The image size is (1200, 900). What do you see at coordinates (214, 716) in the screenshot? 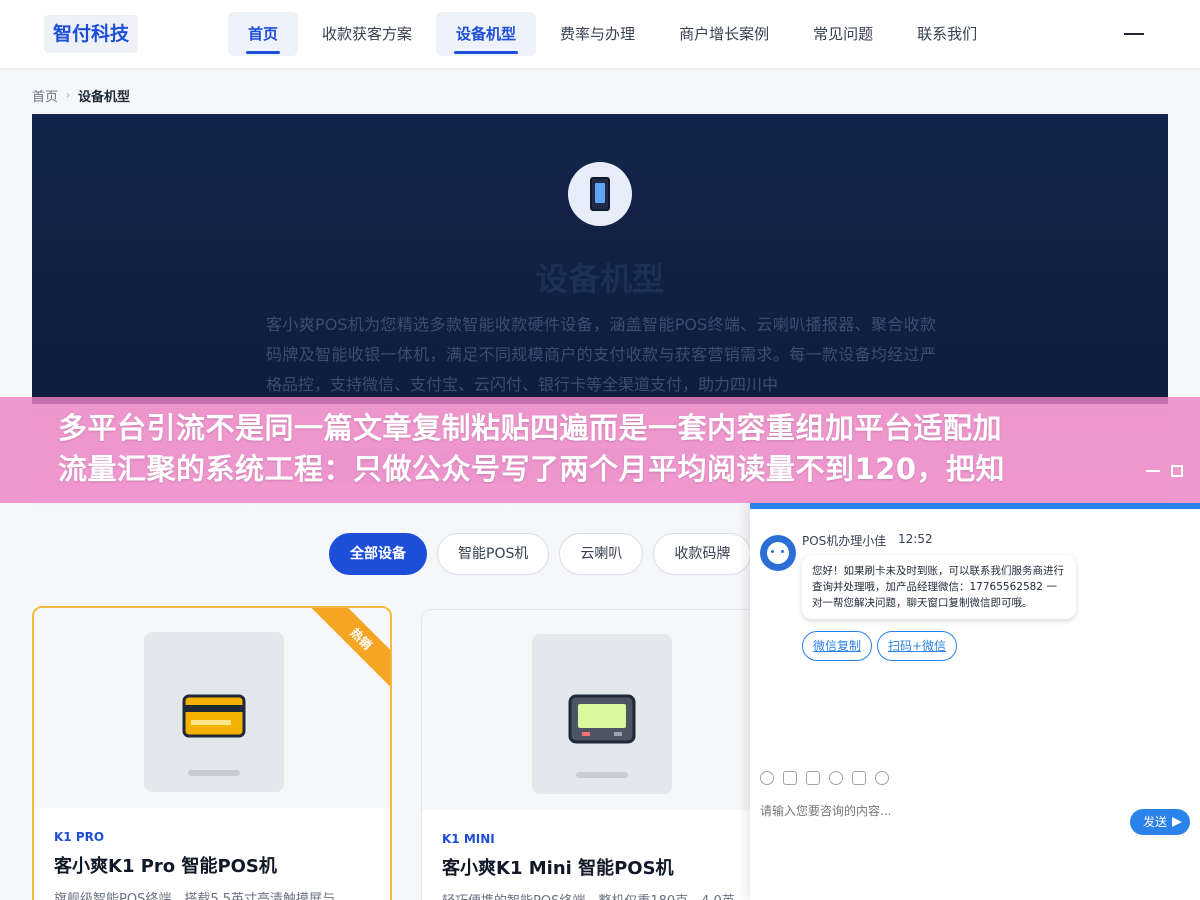
I see `credit-card-icon` at bounding box center [214, 716].